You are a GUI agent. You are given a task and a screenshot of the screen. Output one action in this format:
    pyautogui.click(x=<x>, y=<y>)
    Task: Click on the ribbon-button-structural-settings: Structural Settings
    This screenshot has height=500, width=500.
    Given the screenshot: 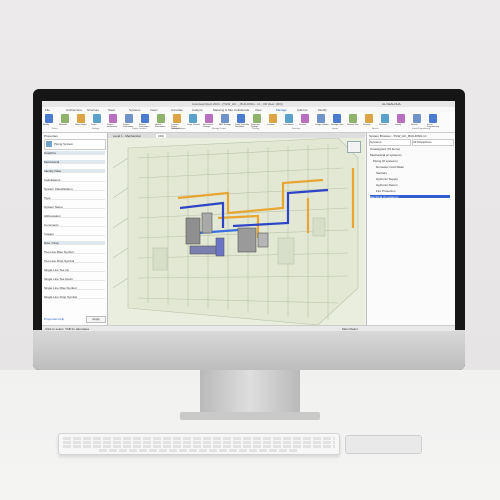 What is the action you would take?
    pyautogui.click(x=256, y=121)
    